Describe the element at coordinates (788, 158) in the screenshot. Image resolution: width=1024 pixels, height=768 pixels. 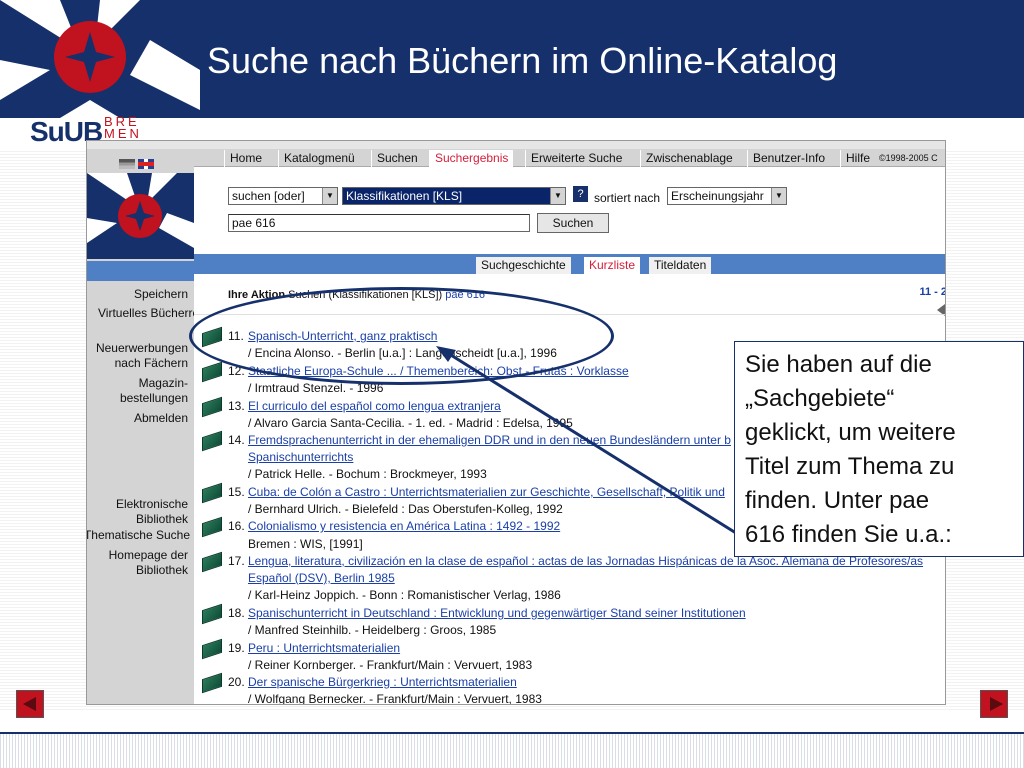
I see `nav-benutzer-info: Benutzer-Info` at that location.